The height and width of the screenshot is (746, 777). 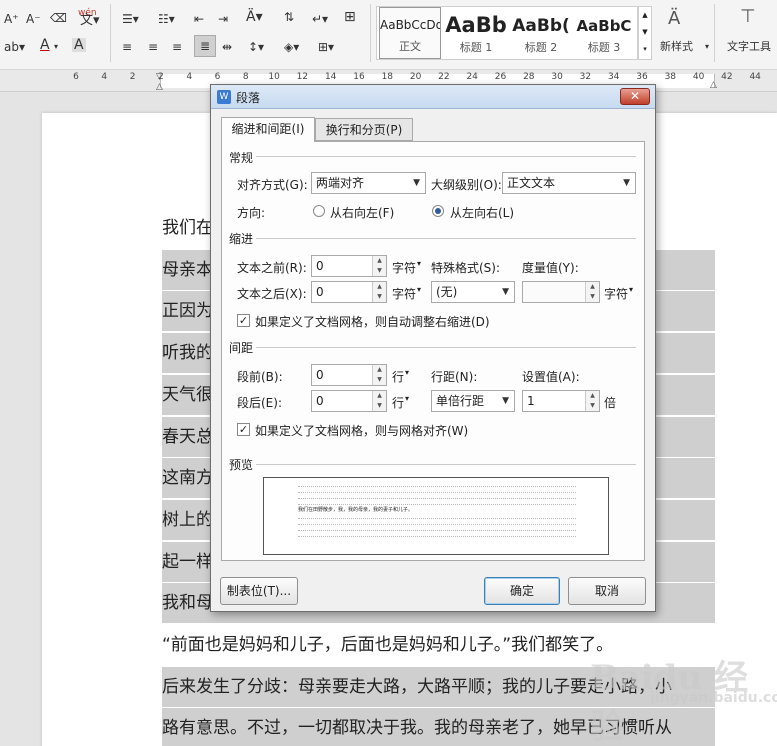 I want to click on char-shading-icon: A, so click(x=79, y=45).